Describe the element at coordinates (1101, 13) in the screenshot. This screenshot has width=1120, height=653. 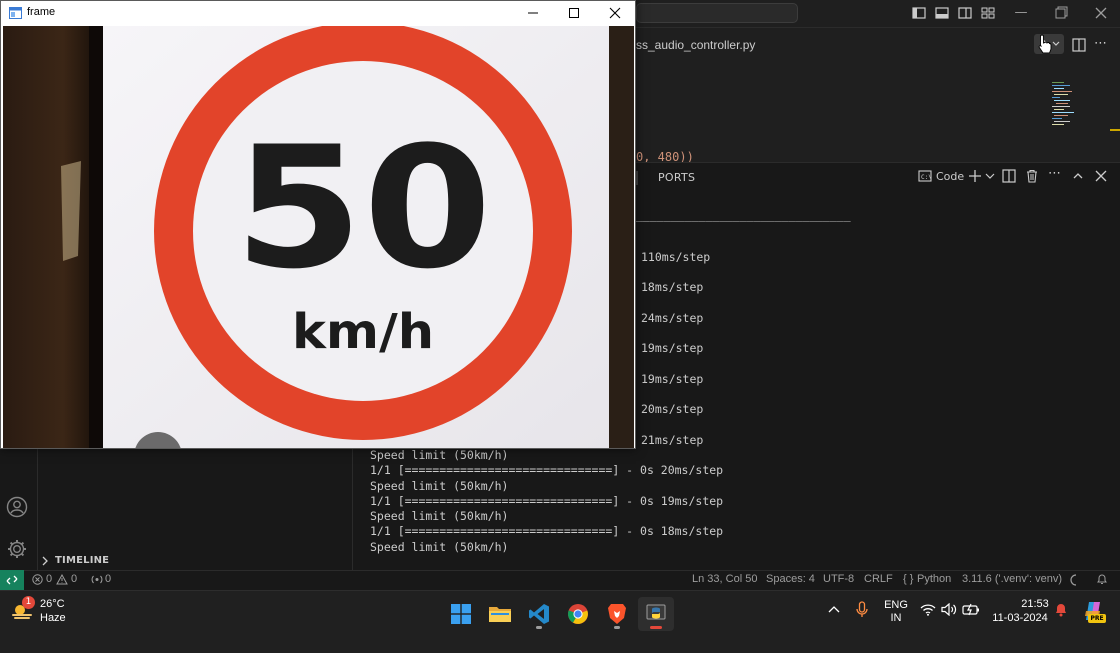
I see `vscode-close-icon` at that location.